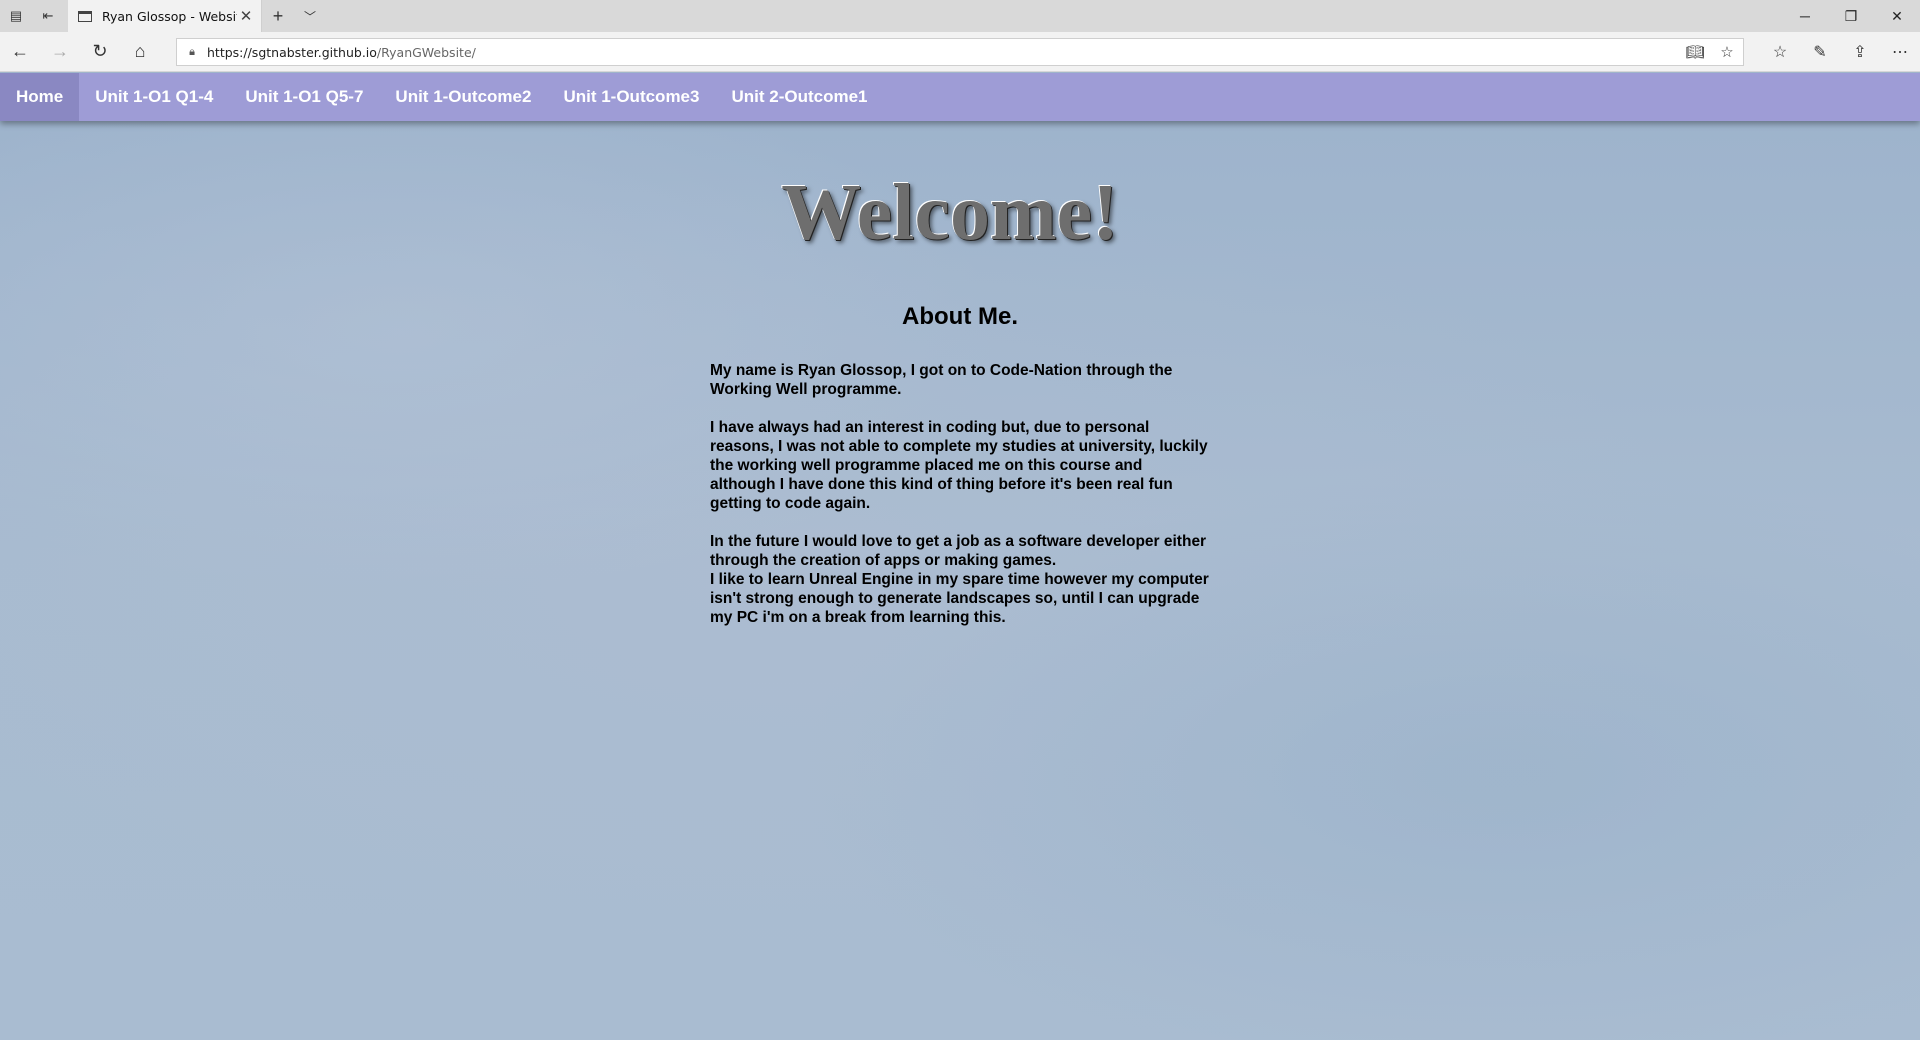 The height and width of the screenshot is (1040, 1920). What do you see at coordinates (20, 52) in the screenshot?
I see `arrow-left-icon: ←` at bounding box center [20, 52].